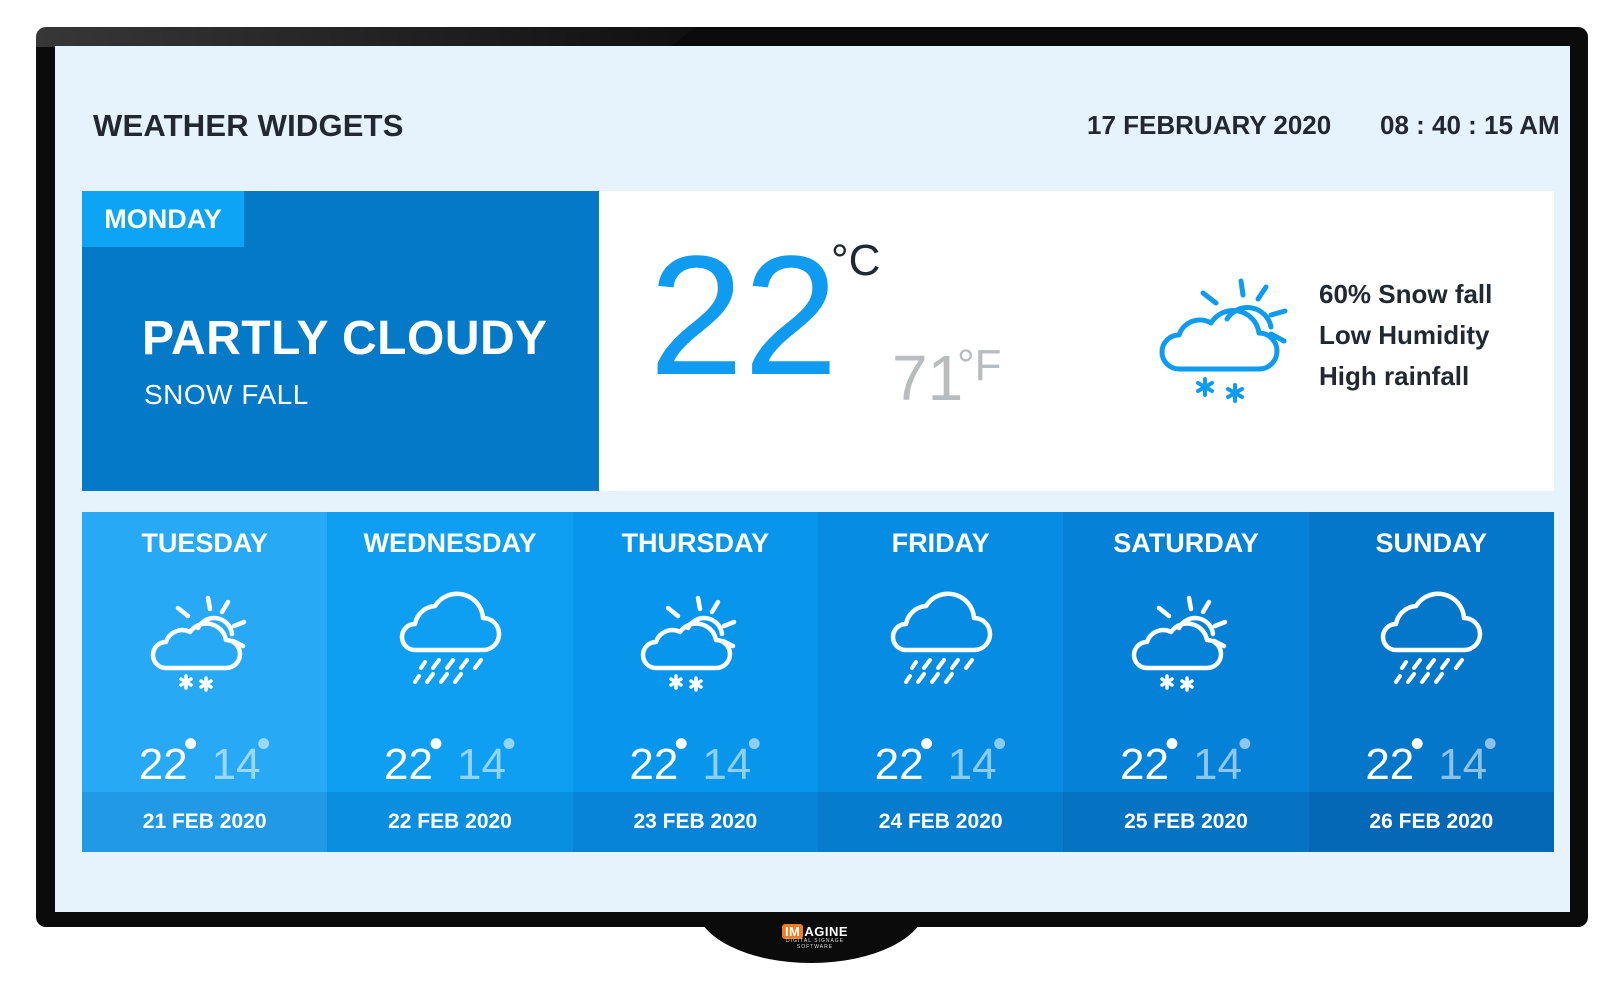 This screenshot has width=1620, height=981. What do you see at coordinates (450, 822) in the screenshot?
I see `forecast-date: 22 FEB 2020` at bounding box center [450, 822].